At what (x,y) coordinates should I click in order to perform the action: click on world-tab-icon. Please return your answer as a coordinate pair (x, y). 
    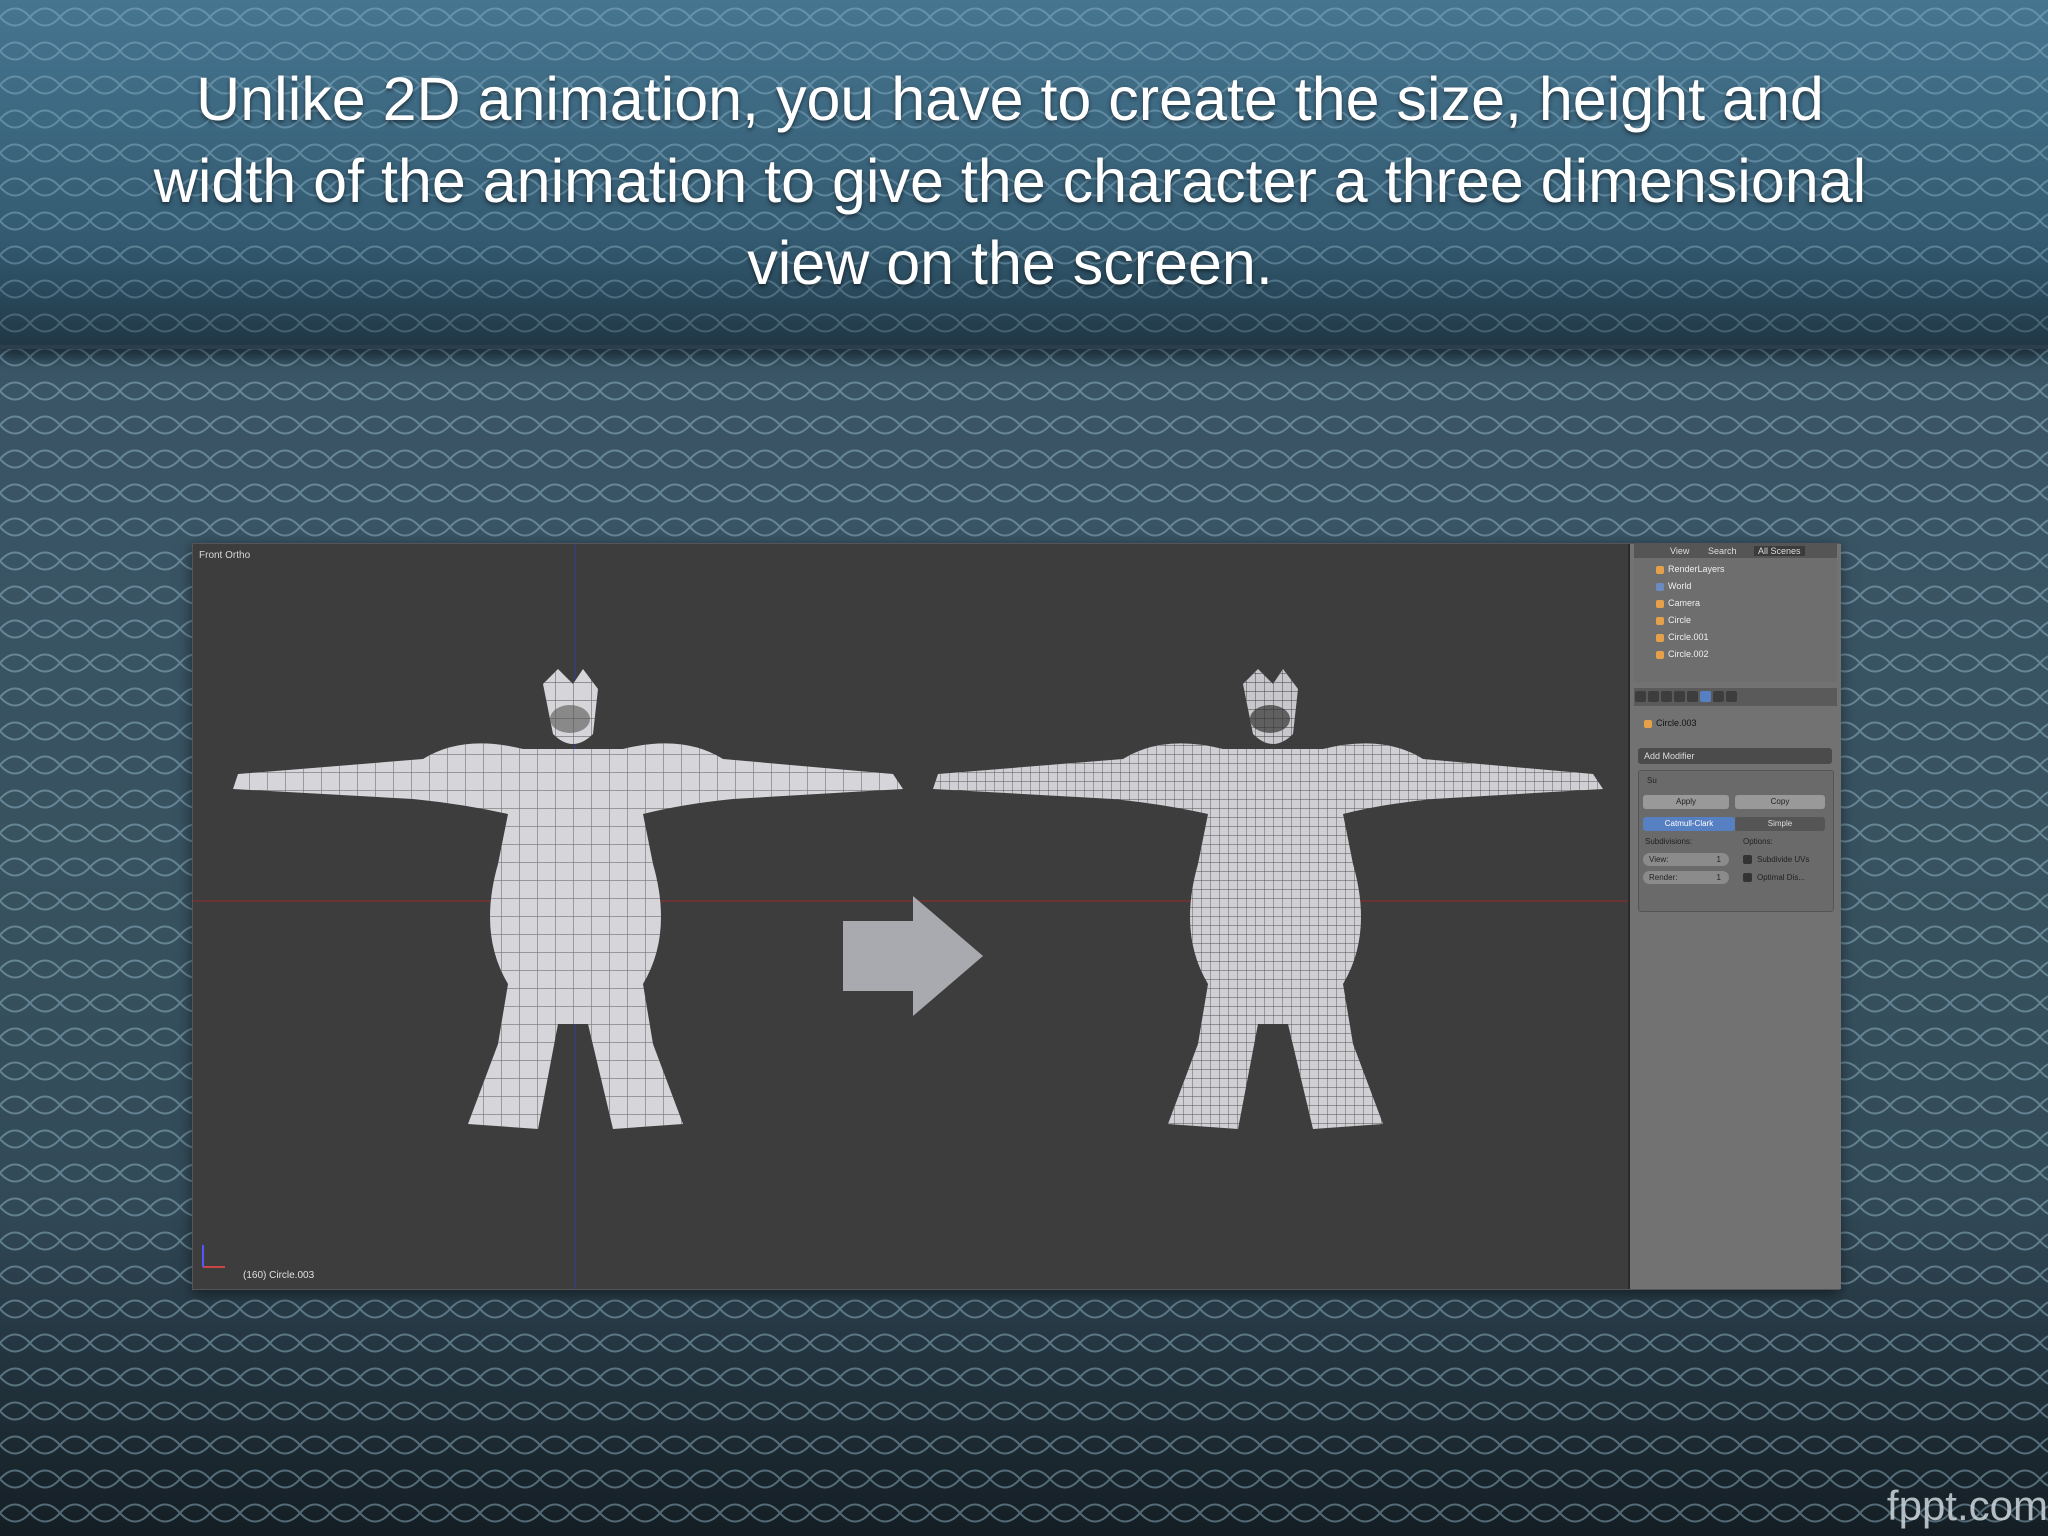
    Looking at the image, I should click on (1666, 696).